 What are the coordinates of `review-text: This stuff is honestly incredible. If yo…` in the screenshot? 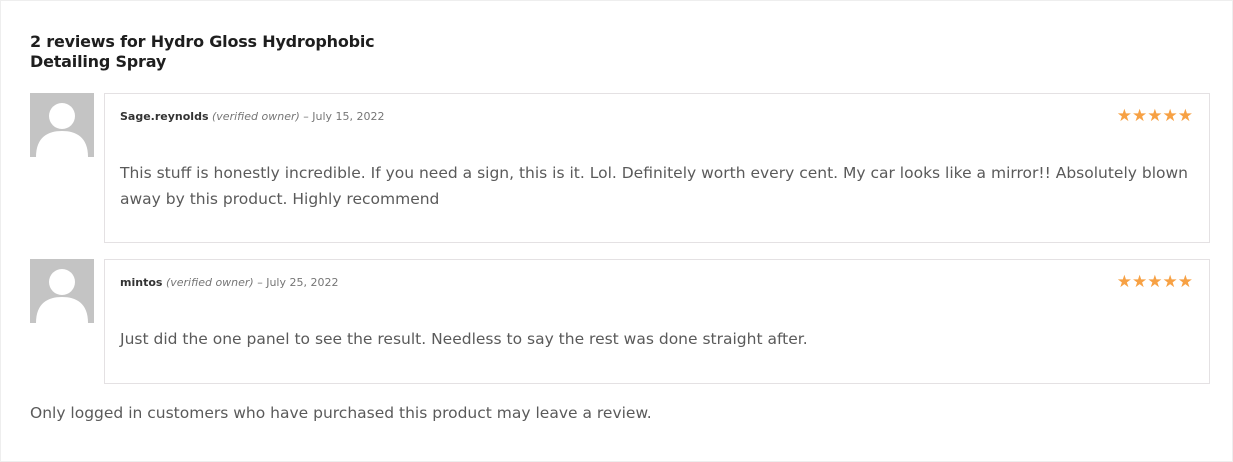 It's located at (654, 186).